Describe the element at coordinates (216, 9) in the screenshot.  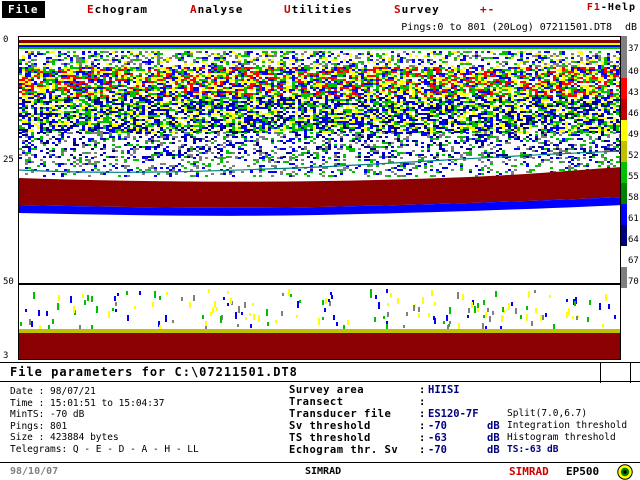
I see `menu-analyse: Analyse` at that location.